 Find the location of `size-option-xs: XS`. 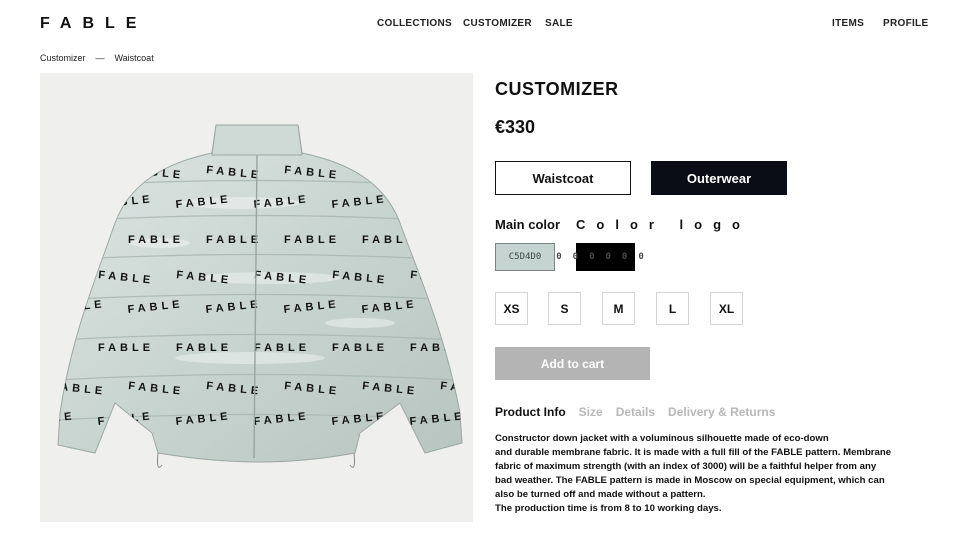

size-option-xs: XS is located at coordinates (511, 308).